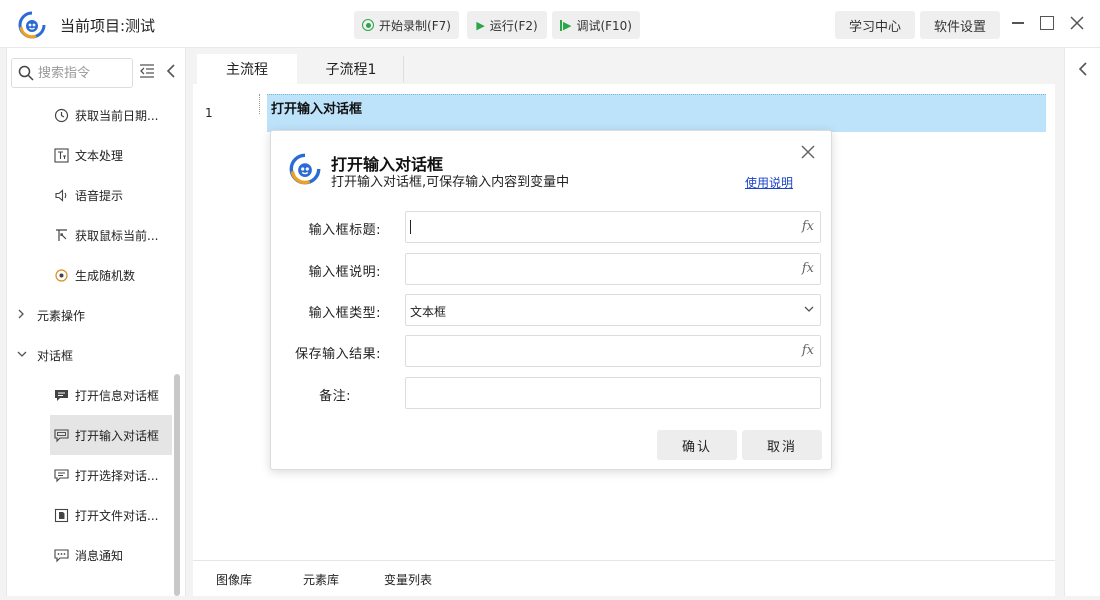 The width and height of the screenshot is (1100, 600). What do you see at coordinates (403, 69) in the screenshot?
I see `tab-divider` at bounding box center [403, 69].